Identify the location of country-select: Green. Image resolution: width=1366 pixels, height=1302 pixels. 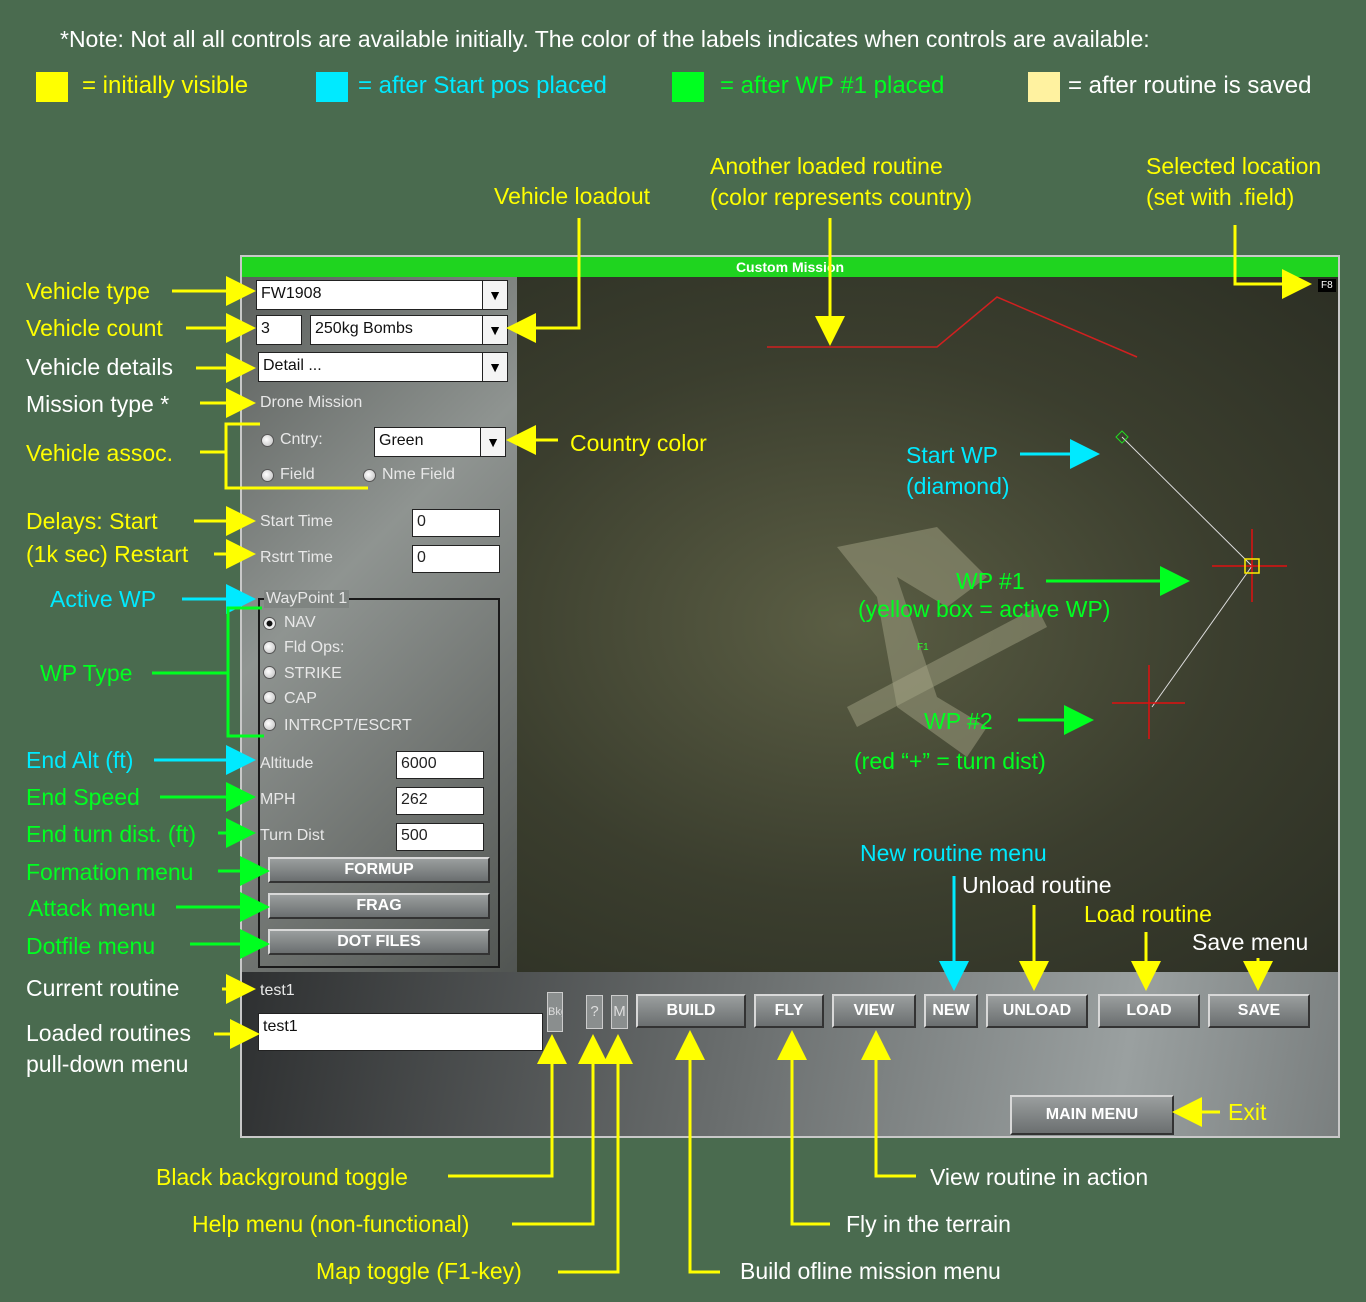
(428, 442).